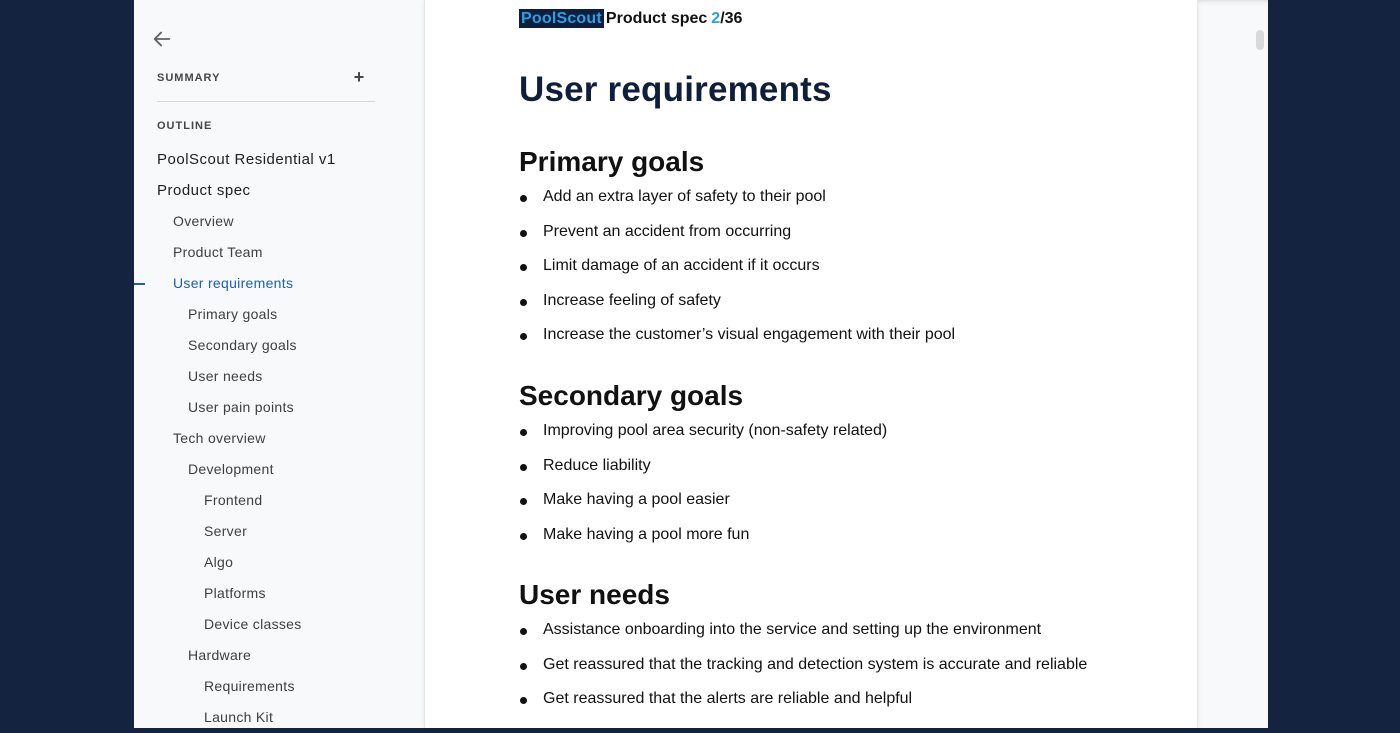 Image resolution: width=1400 pixels, height=733 pixels. I want to click on list-item: Increase feeling of safety, so click(839, 301).